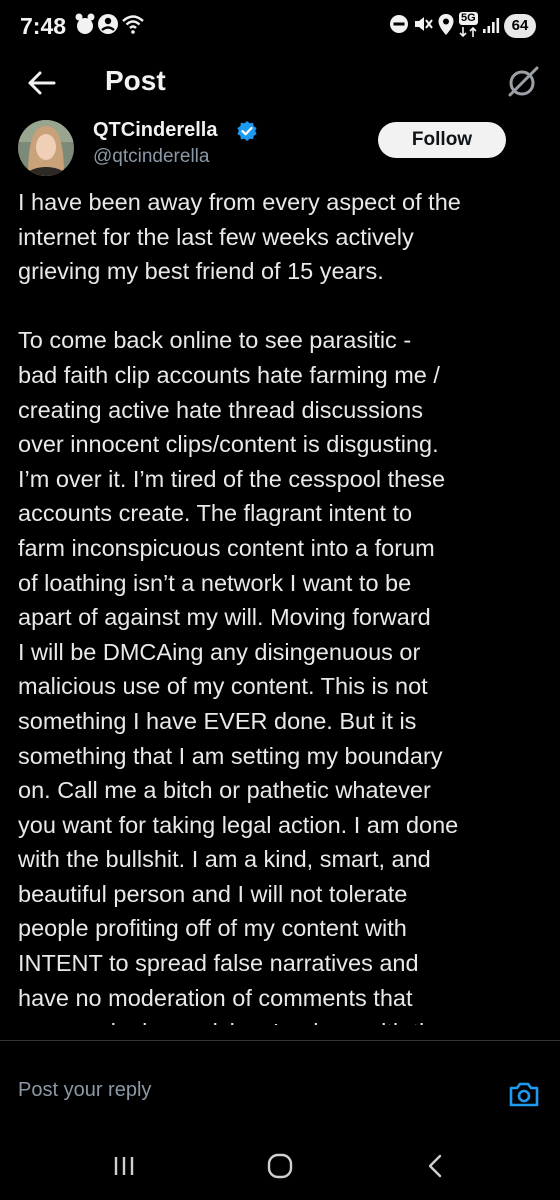 The height and width of the screenshot is (1200, 560). I want to click on status-bar: 7:48 5G 64, so click(280, 26).